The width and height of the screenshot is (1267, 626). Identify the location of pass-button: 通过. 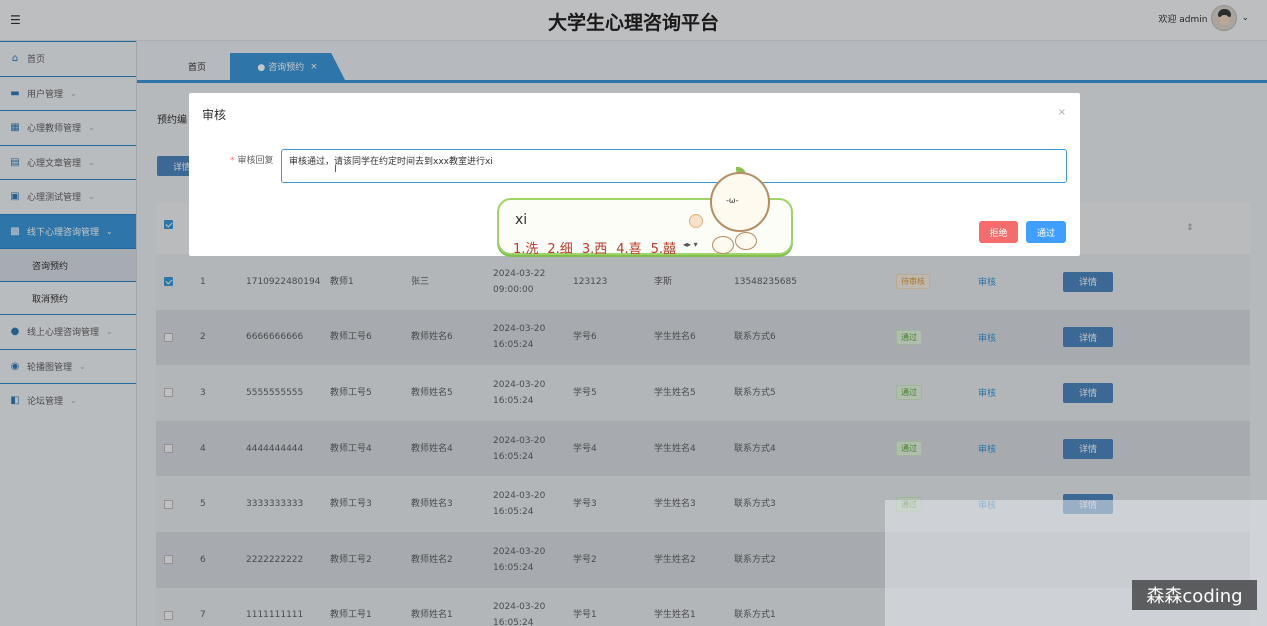
(1046, 232).